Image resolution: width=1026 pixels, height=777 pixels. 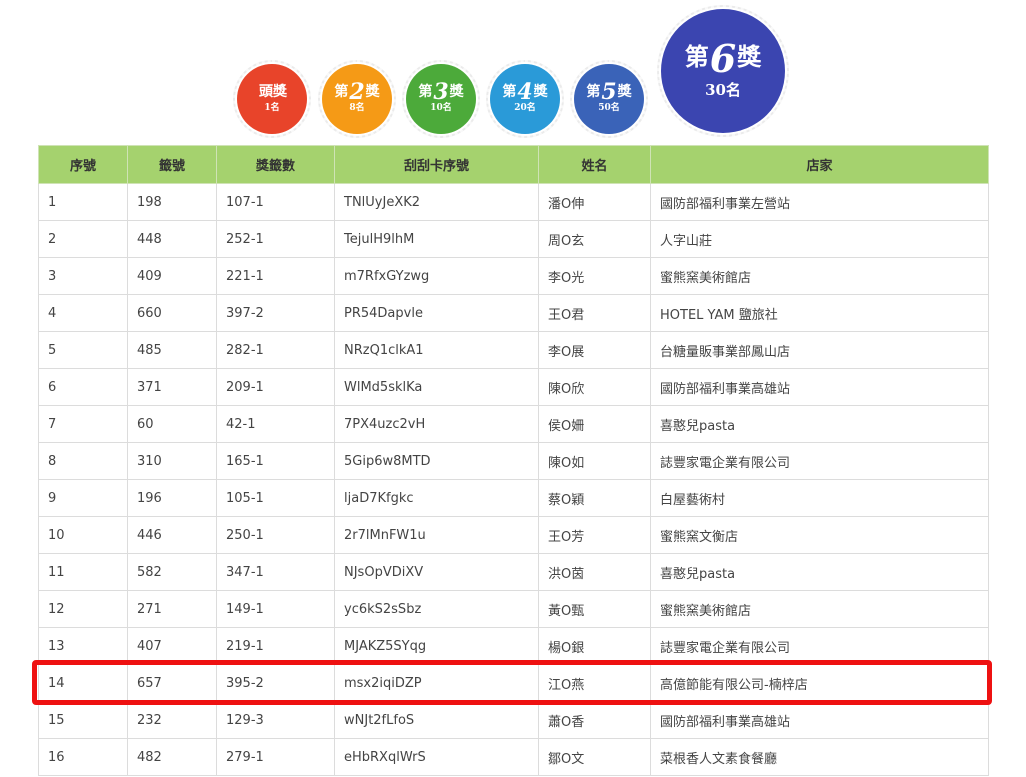 I want to click on table-row: 8 310 165-1 5Gip6w8MTD 陳O如 誌豐家電企業有限公司, so click(x=513, y=461).